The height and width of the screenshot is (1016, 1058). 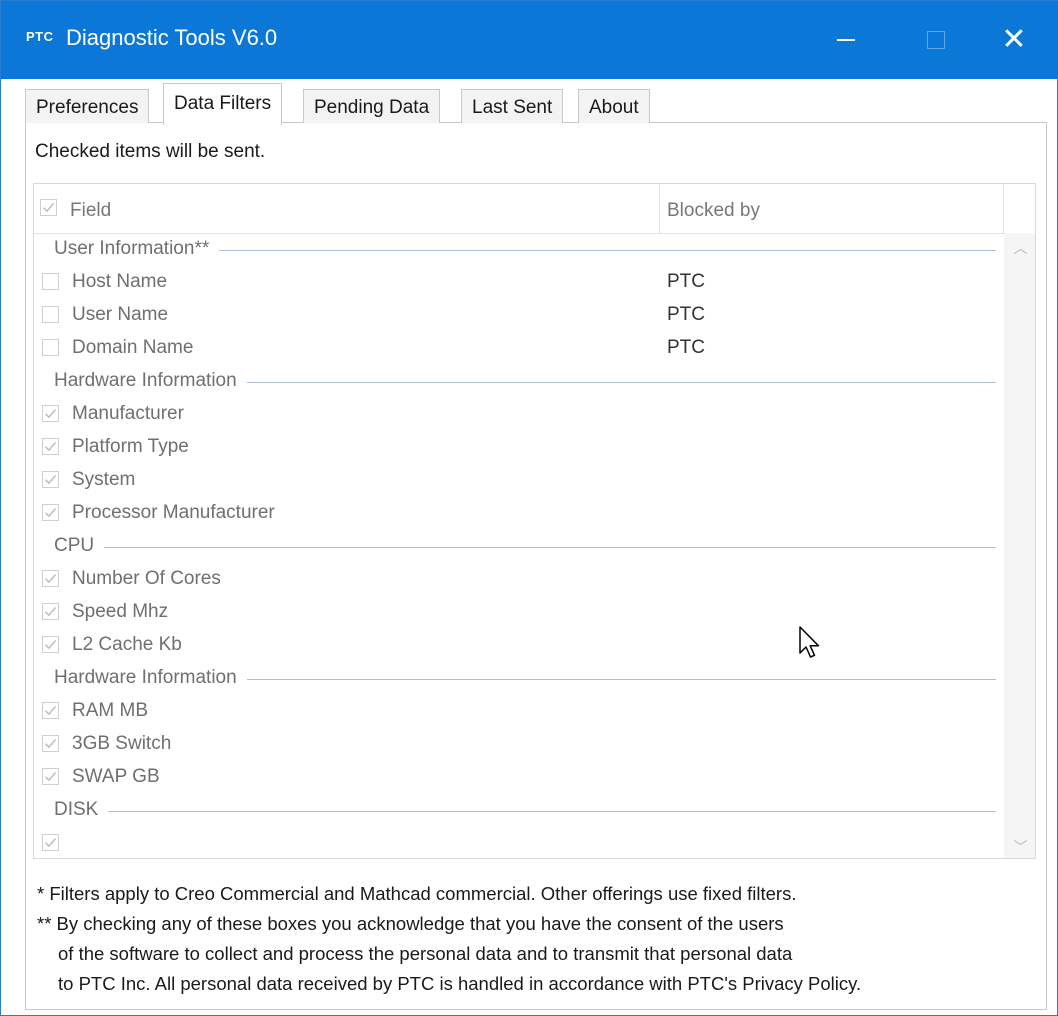 I want to click on filter-field-label: Processor Manufacturer, so click(x=173, y=512).